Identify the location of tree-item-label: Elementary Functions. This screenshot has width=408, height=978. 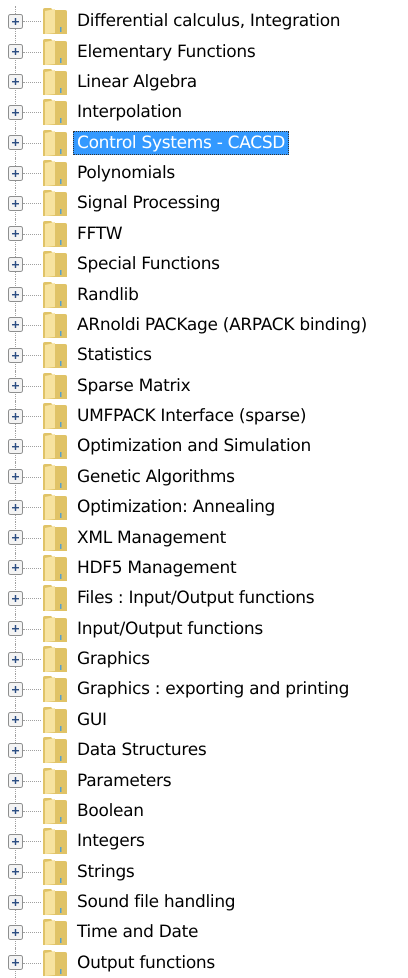
(166, 52).